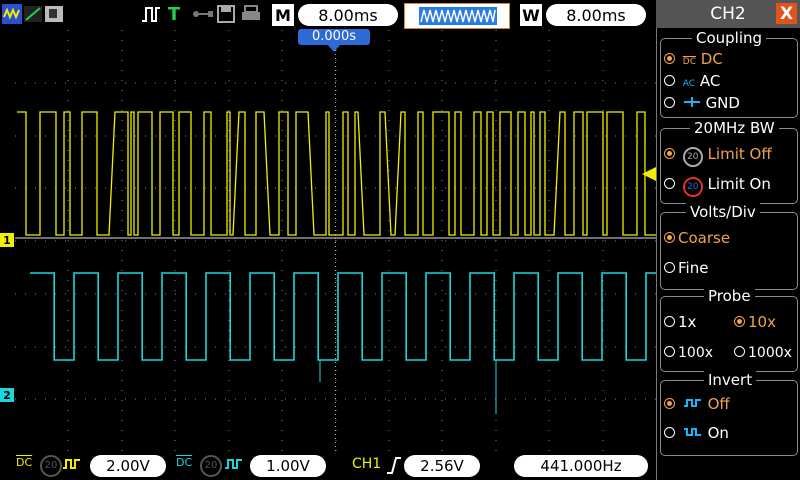  What do you see at coordinates (692, 432) in the screenshot?
I see `invert-on-wave-icon` at bounding box center [692, 432].